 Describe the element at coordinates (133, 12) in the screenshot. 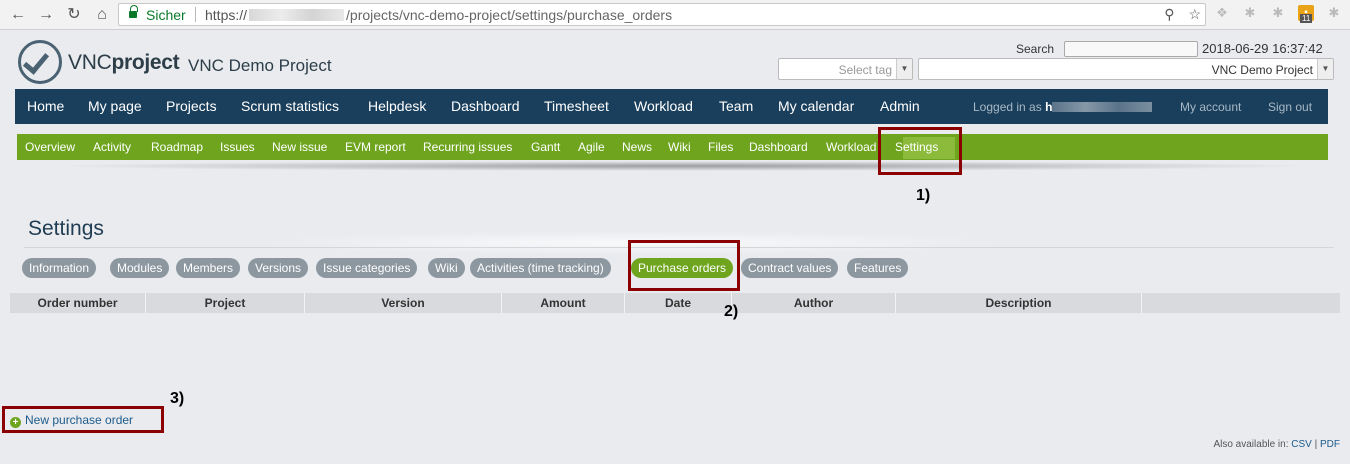

I see `lock-icon` at that location.